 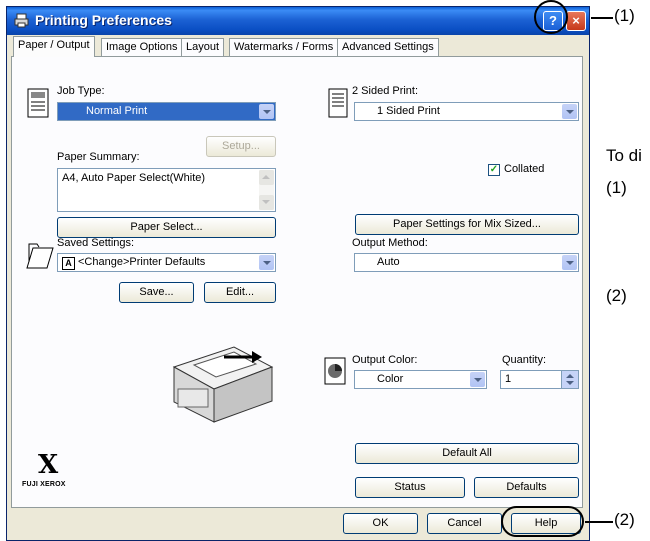 I want to click on output-method-select: Auto, so click(x=466, y=262).